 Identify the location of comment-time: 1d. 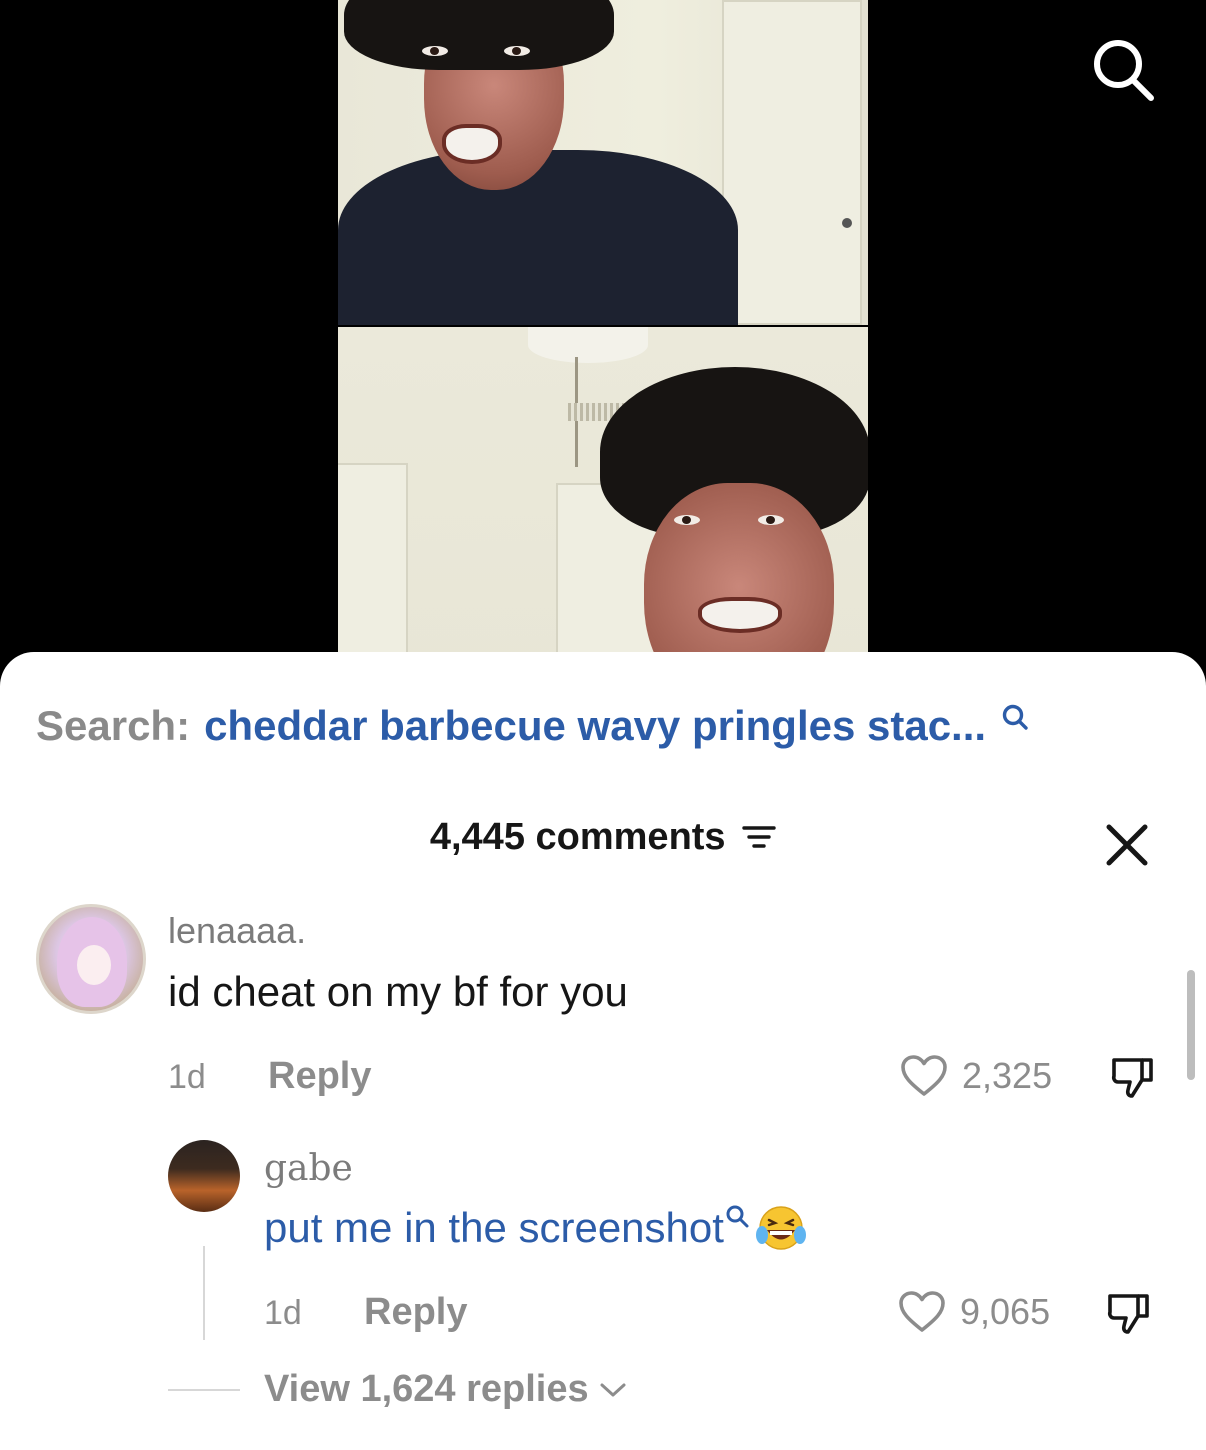
(187, 1077).